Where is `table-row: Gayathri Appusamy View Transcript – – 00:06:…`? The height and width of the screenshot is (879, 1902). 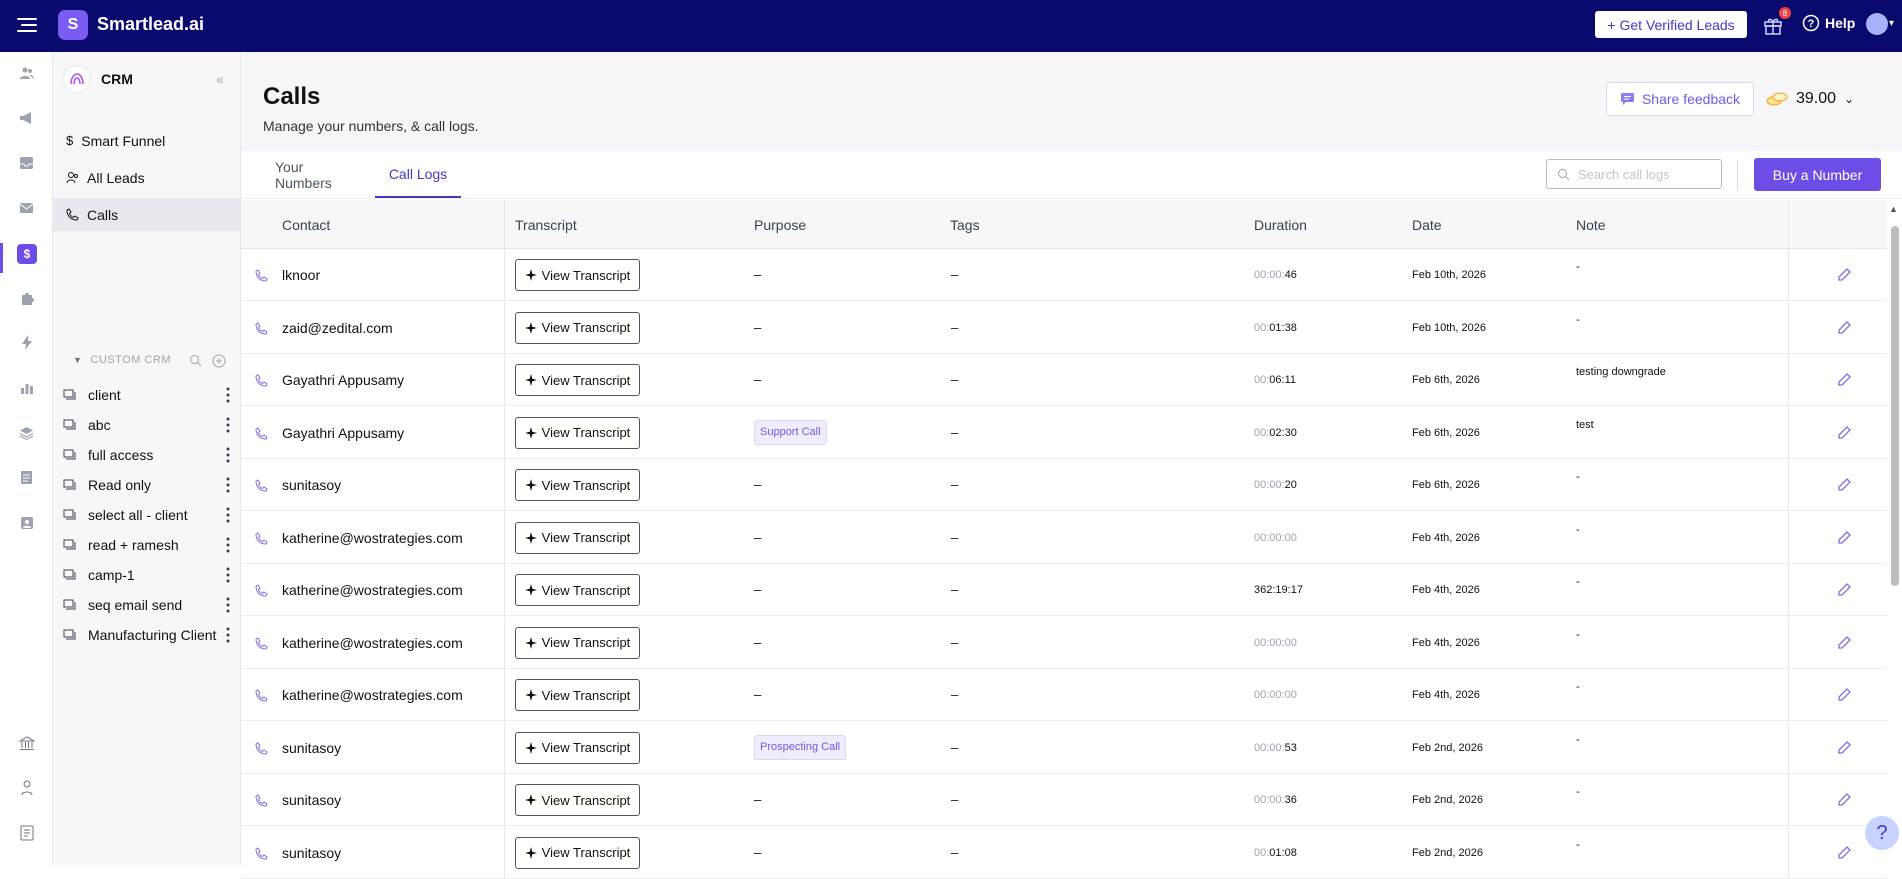 table-row: Gayathri Appusamy View Transcript – – 00:06:… is located at coordinates (1064, 380).